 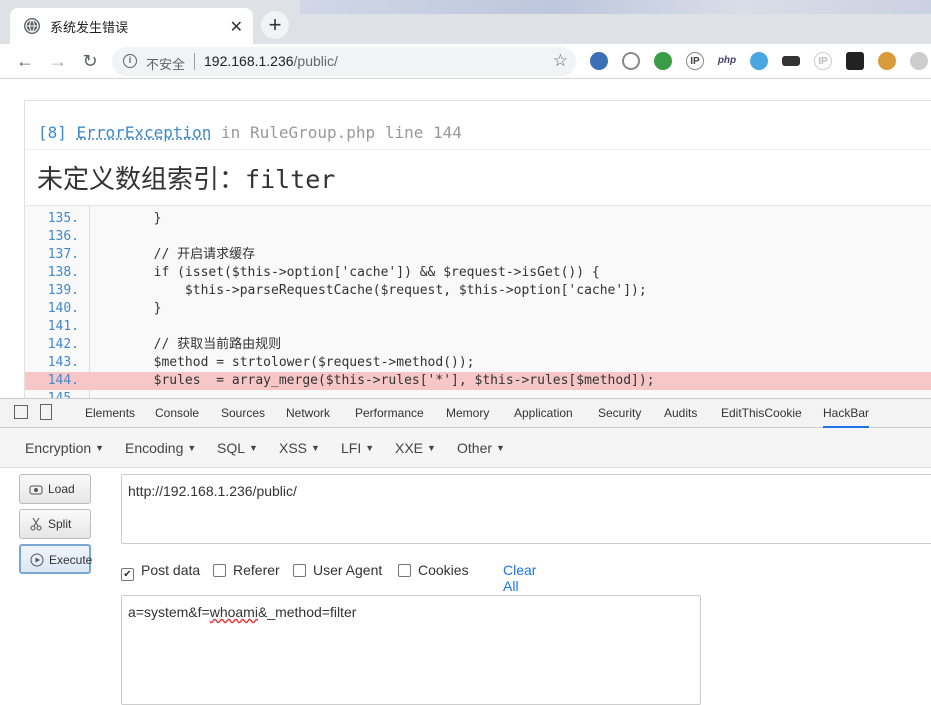 I want to click on line-number: 137., so click(x=63, y=254).